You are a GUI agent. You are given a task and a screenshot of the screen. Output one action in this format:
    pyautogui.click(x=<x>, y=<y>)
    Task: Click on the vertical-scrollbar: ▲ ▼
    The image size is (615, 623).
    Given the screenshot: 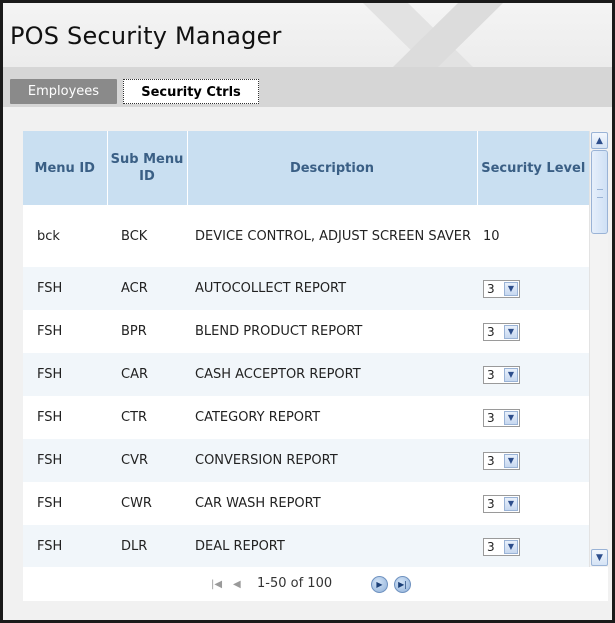 What is the action you would take?
    pyautogui.click(x=598, y=349)
    